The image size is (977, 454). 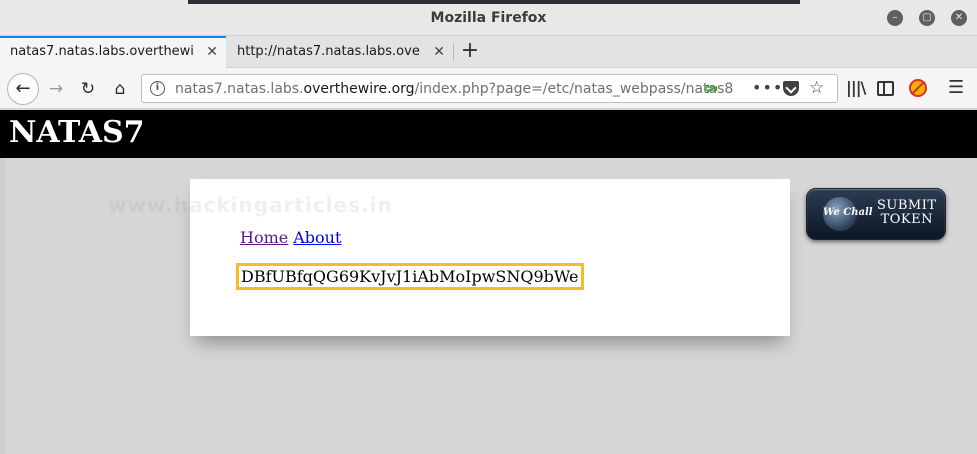 I want to click on wechall-logo: We Chall, so click(x=848, y=212).